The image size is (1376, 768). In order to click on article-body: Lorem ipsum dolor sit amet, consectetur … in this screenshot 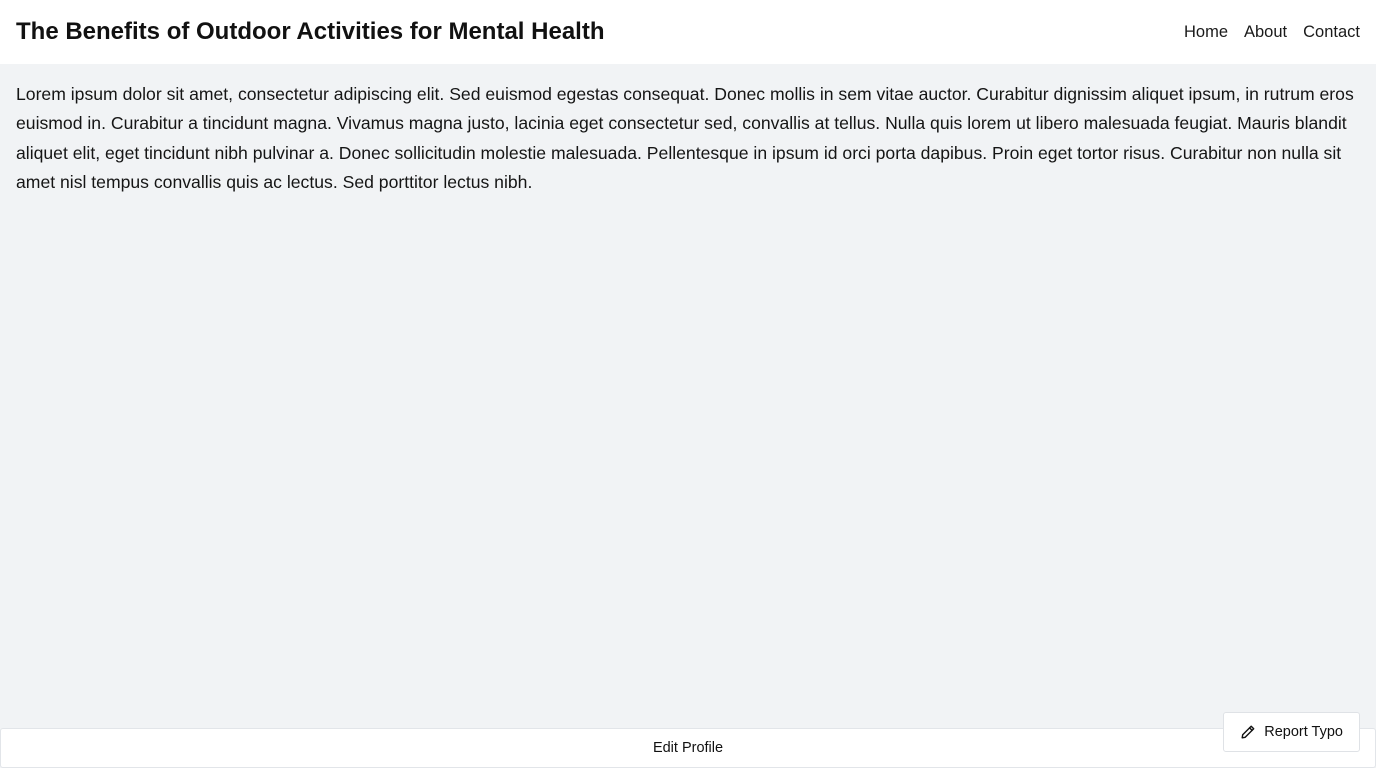, I will do `click(685, 138)`.